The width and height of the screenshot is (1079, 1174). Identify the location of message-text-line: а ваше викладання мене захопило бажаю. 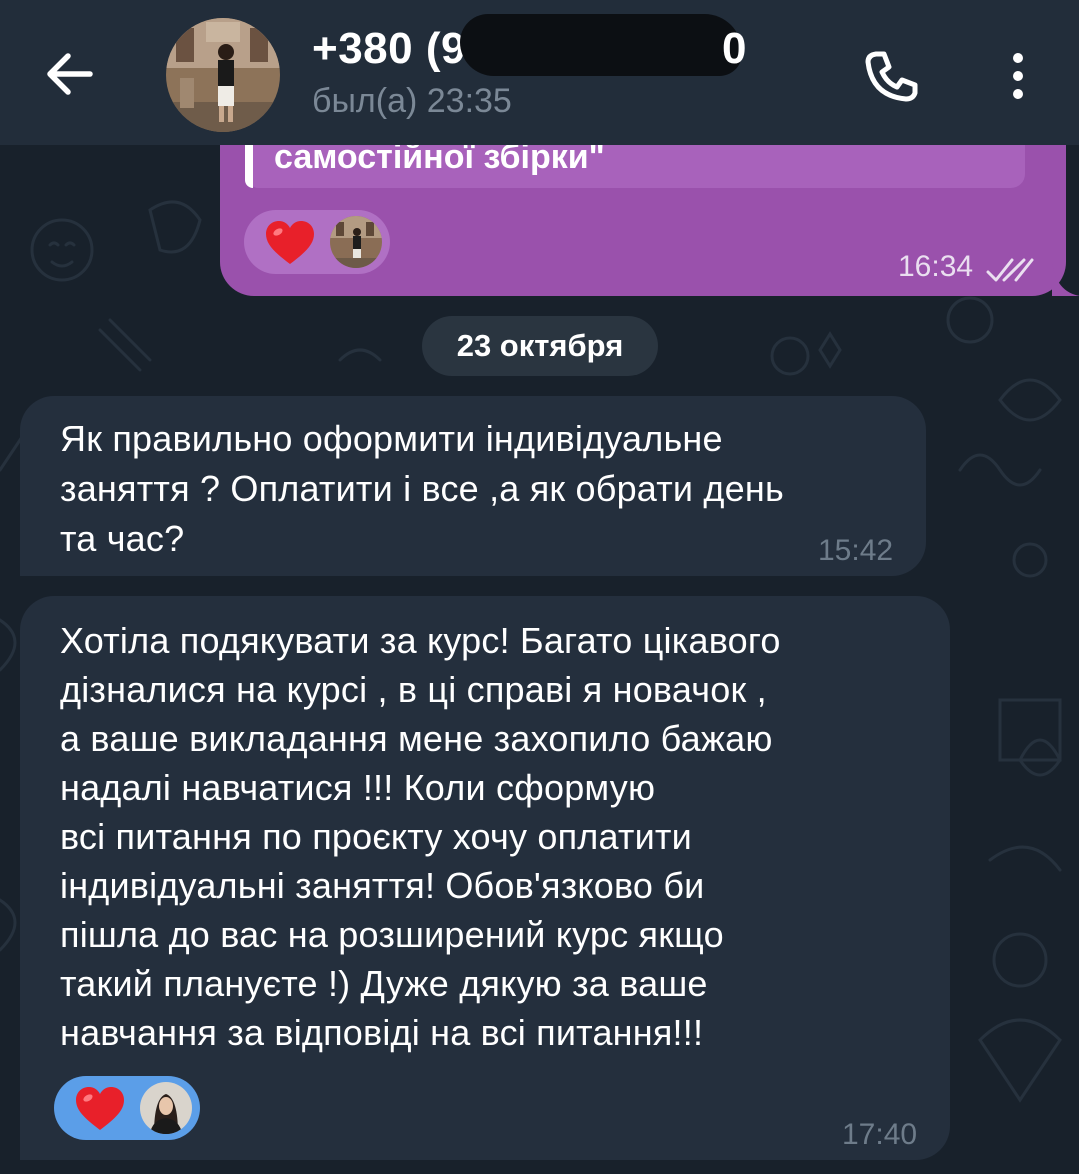
(416, 738).